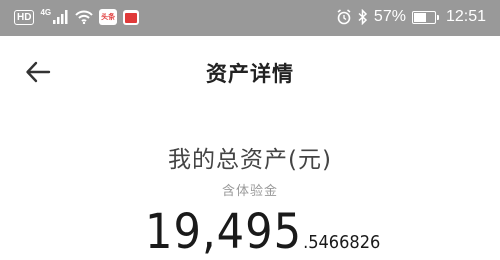 Image resolution: width=500 pixels, height=260 pixels. I want to click on amount-integer: 19,495, so click(224, 232).